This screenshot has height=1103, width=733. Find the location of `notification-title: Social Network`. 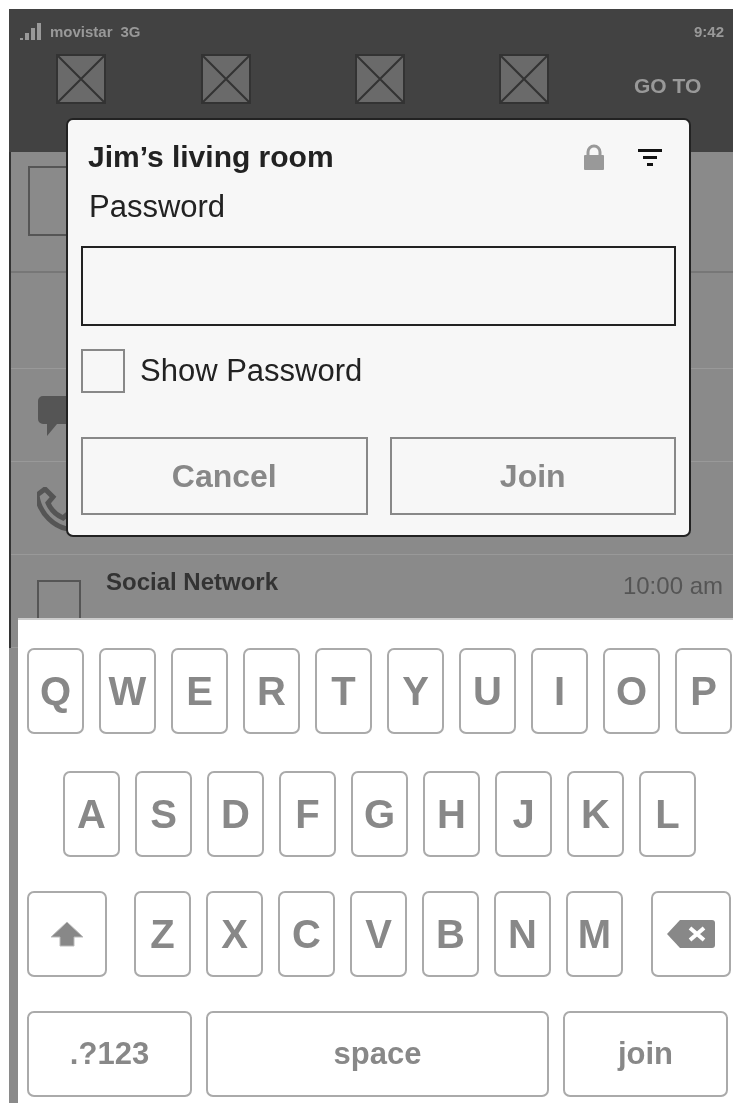

notification-title: Social Network is located at coordinates (192, 582).